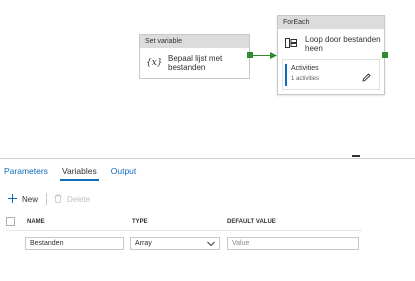 This screenshot has width=415, height=281. What do you see at coordinates (385, 55) in the screenshot?
I see `foreach-output-handle` at bounding box center [385, 55].